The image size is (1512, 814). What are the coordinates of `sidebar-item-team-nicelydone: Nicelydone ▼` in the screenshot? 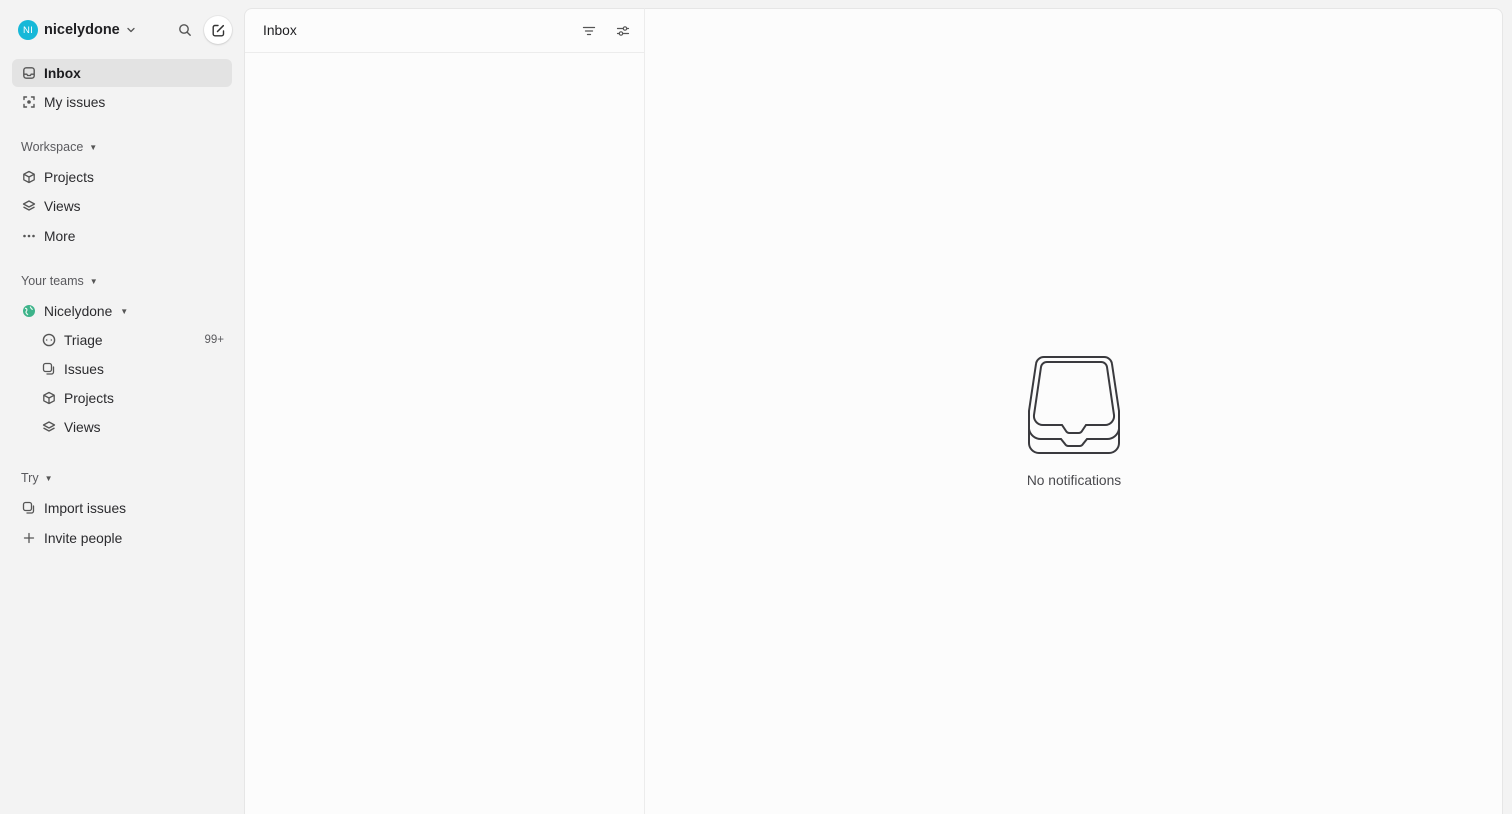 It's located at (122, 311).